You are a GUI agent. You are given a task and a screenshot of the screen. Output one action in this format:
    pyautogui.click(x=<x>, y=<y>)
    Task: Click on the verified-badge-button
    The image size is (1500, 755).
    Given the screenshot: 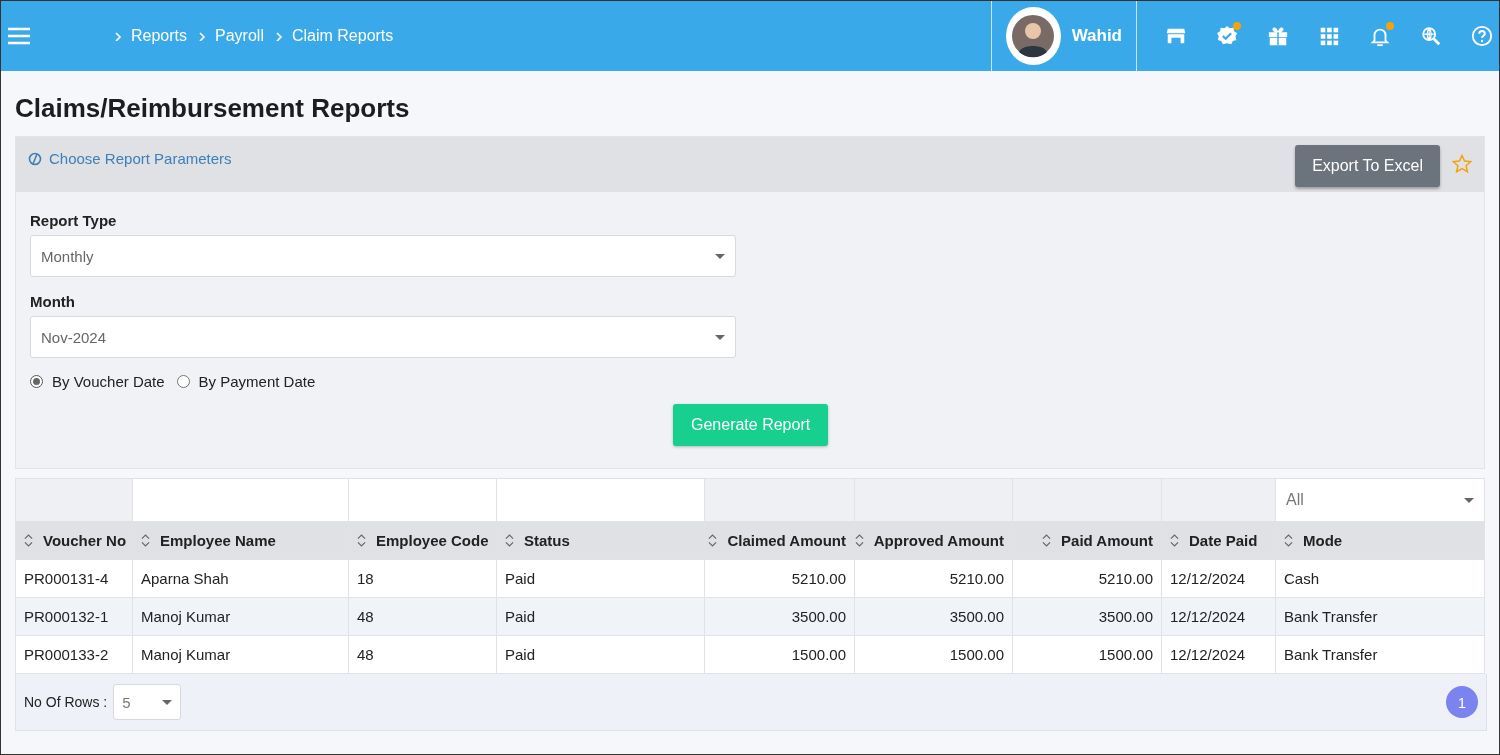 What is the action you would take?
    pyautogui.click(x=1227, y=36)
    